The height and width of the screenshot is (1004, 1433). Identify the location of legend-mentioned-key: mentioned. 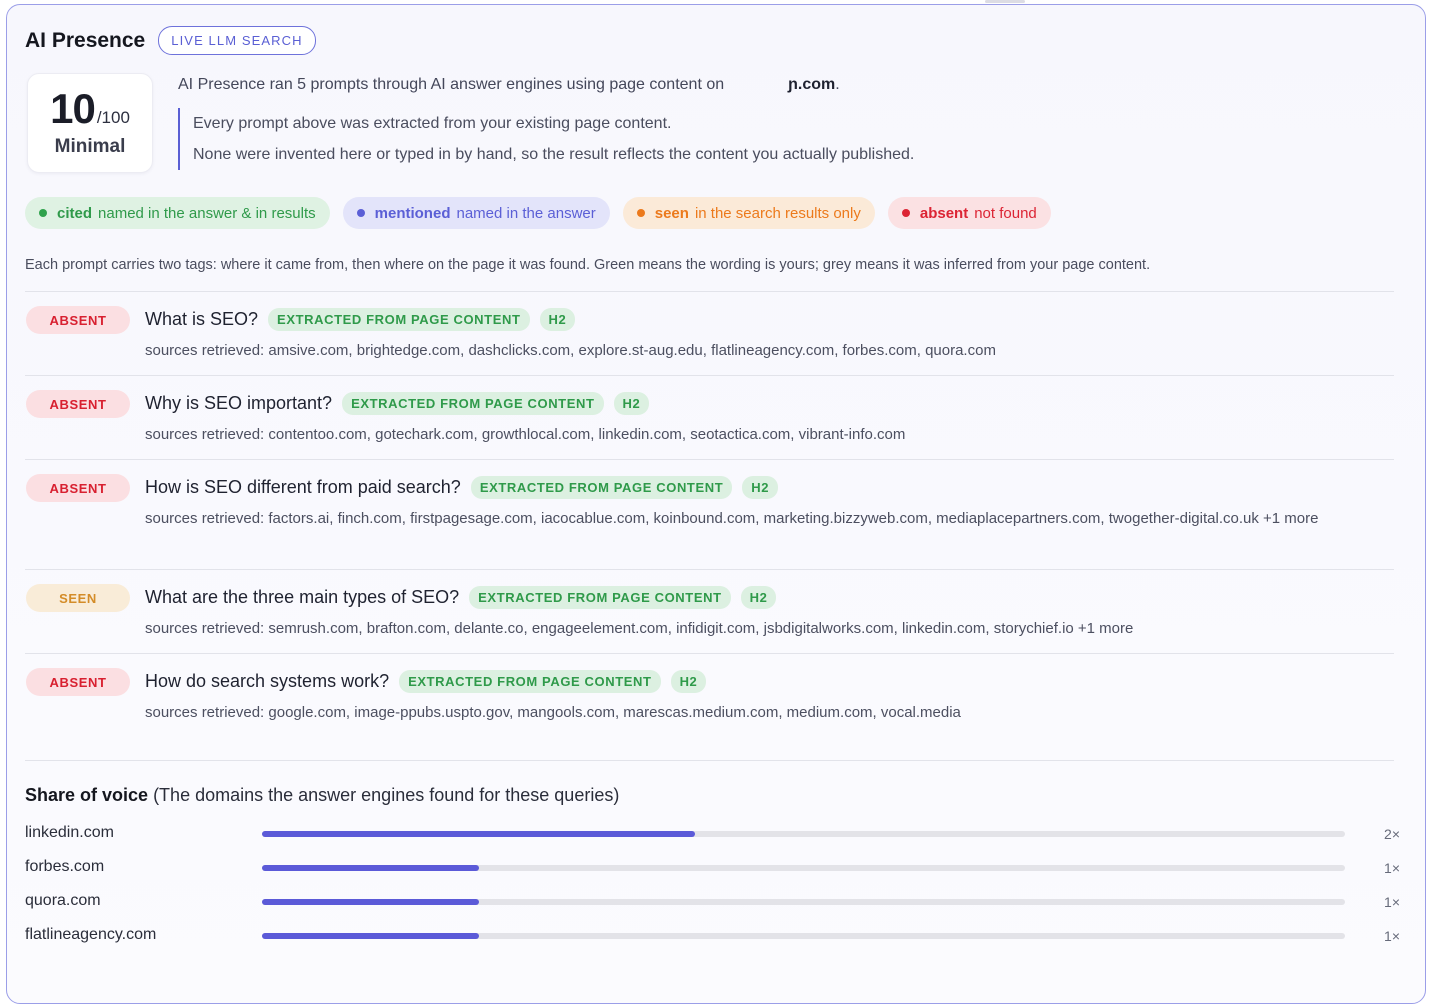
(412, 213).